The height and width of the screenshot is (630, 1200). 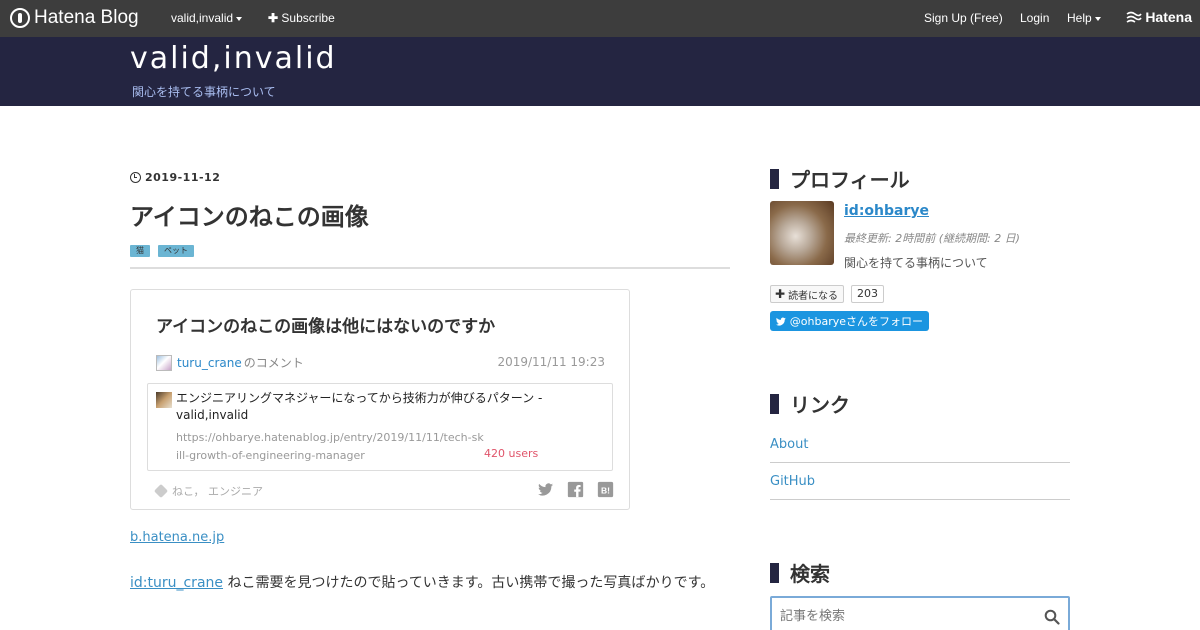 What do you see at coordinates (86, 17) in the screenshot?
I see `hatena-blog-logo-text: Hatena Blog` at bounding box center [86, 17].